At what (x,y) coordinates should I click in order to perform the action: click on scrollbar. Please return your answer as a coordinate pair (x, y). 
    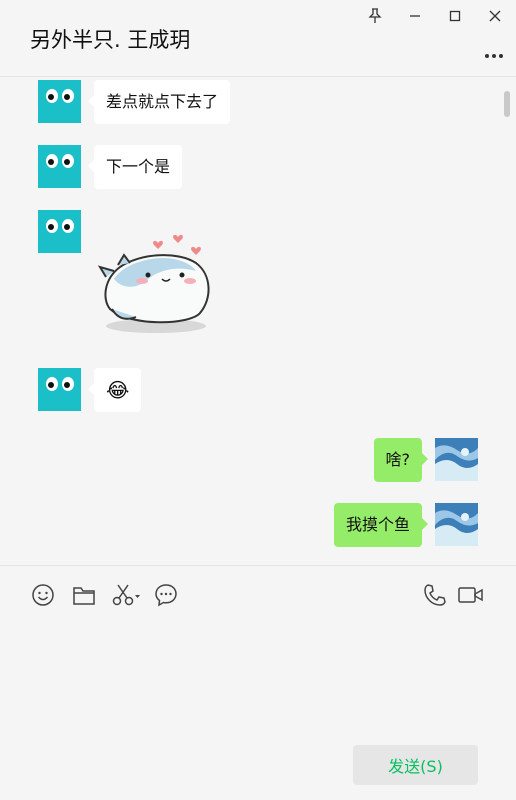
    Looking at the image, I should click on (507, 104).